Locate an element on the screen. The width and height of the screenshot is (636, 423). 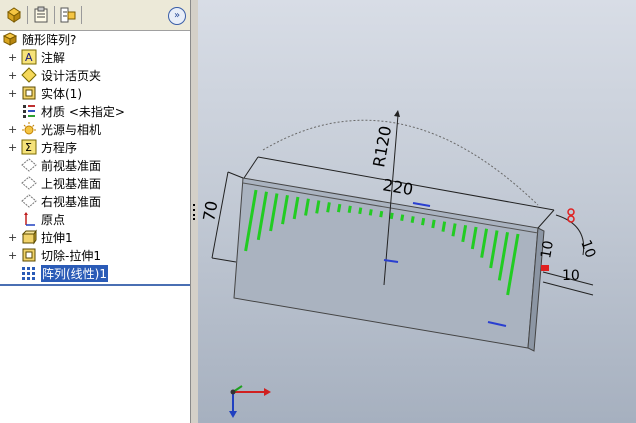
annotation-icon: A is located at coordinates (29, 57).